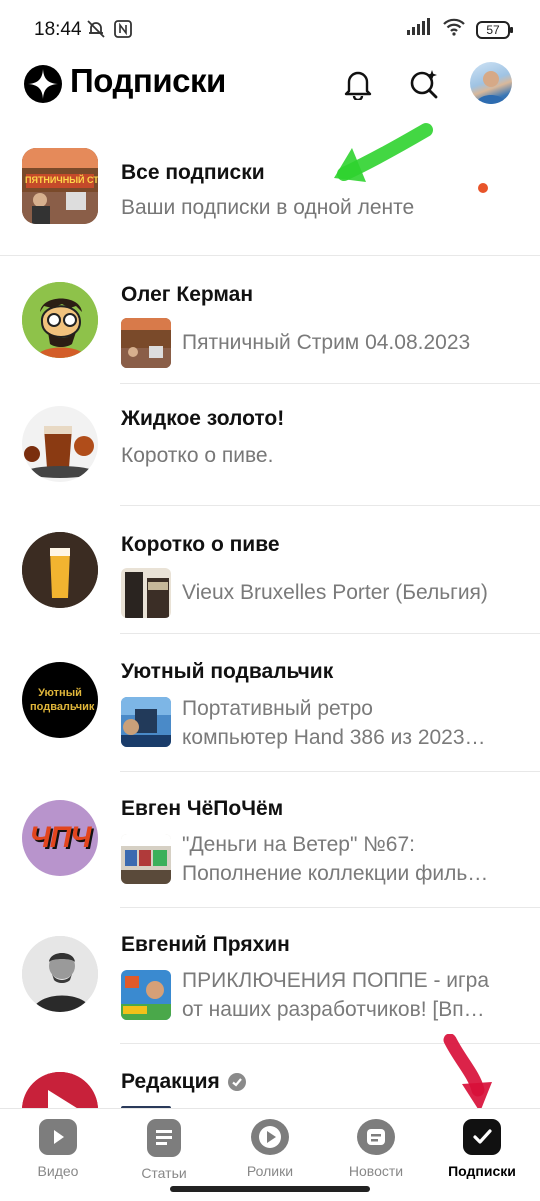  I want to click on dzen-logo-icon, so click(43, 84).